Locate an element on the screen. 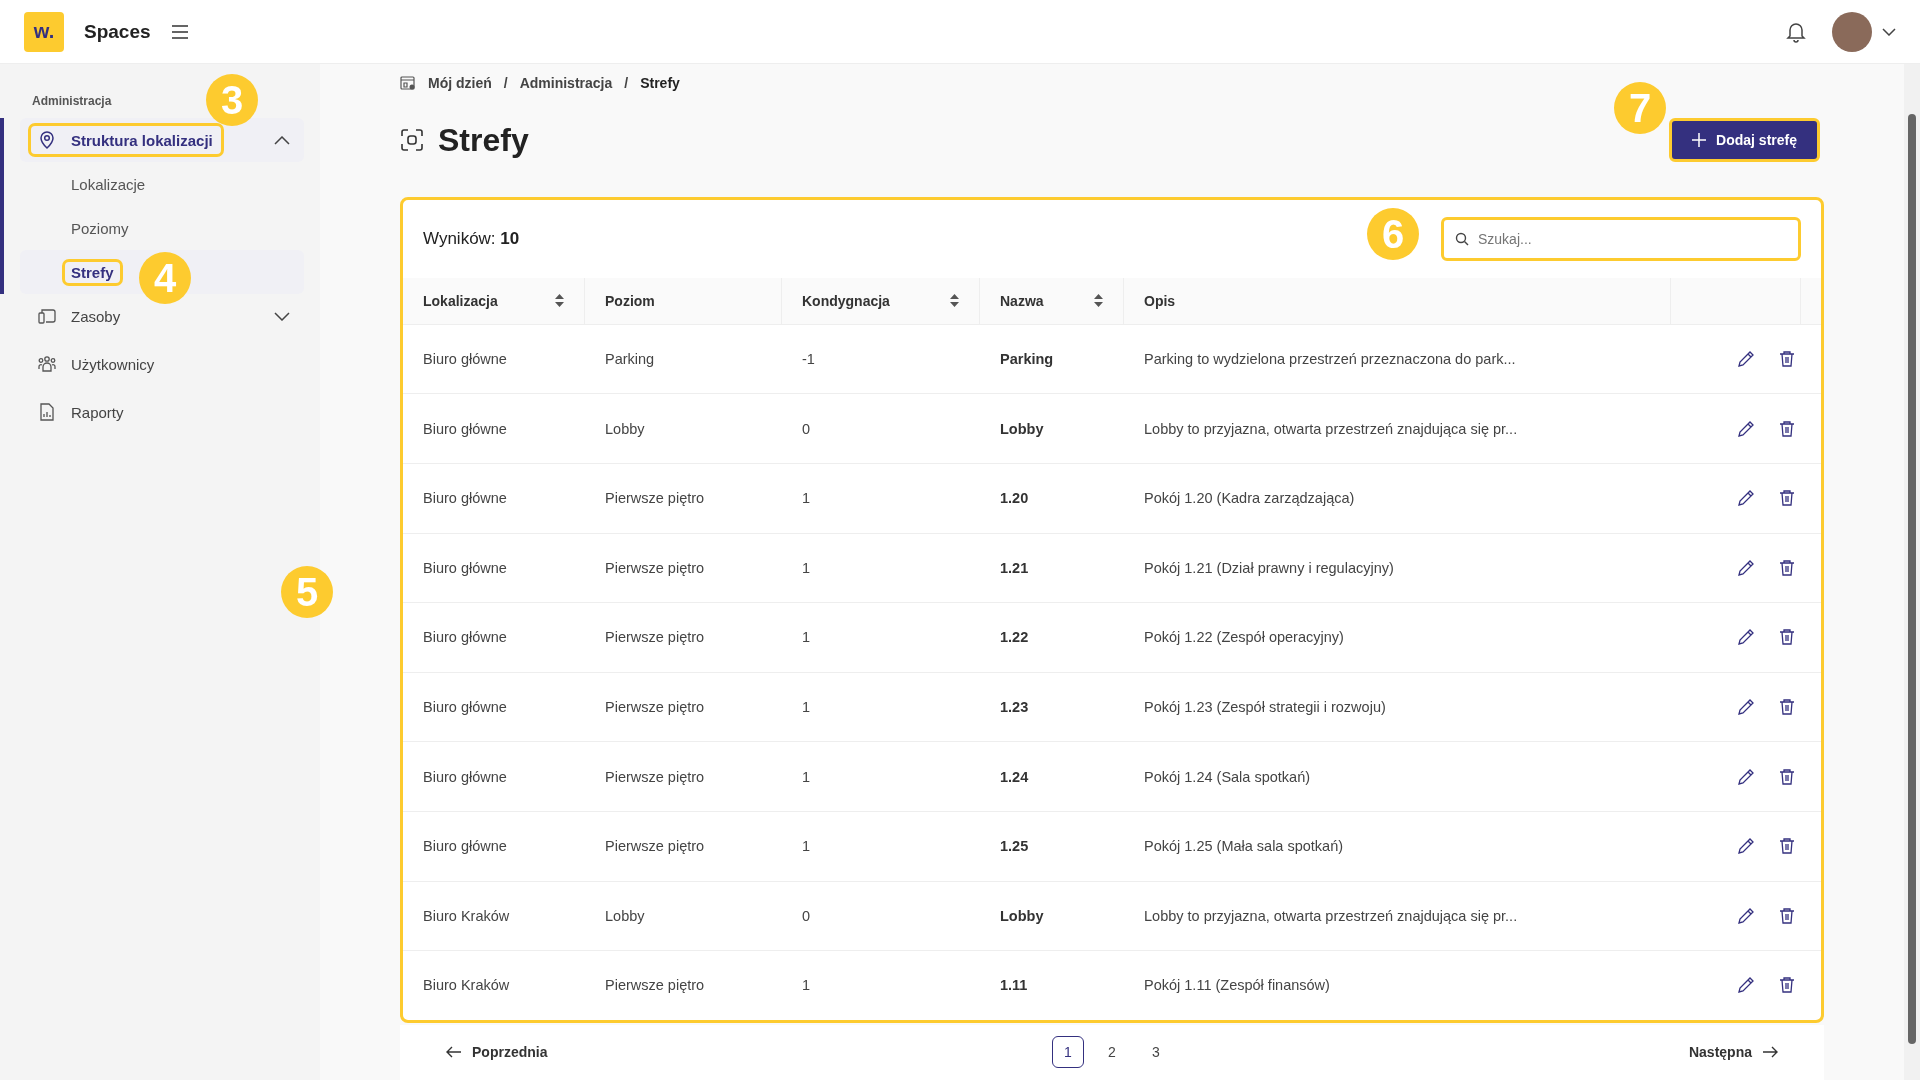  sidebar-item: Użytkownicy is located at coordinates (97, 364).